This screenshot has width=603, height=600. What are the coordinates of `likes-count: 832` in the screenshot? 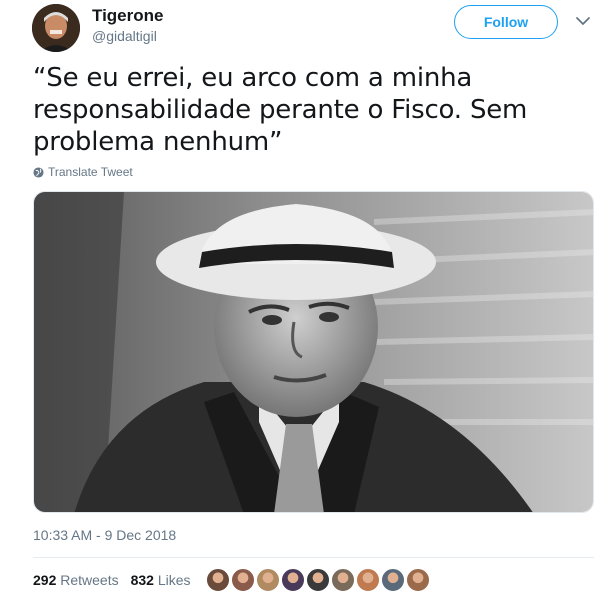 It's located at (142, 580).